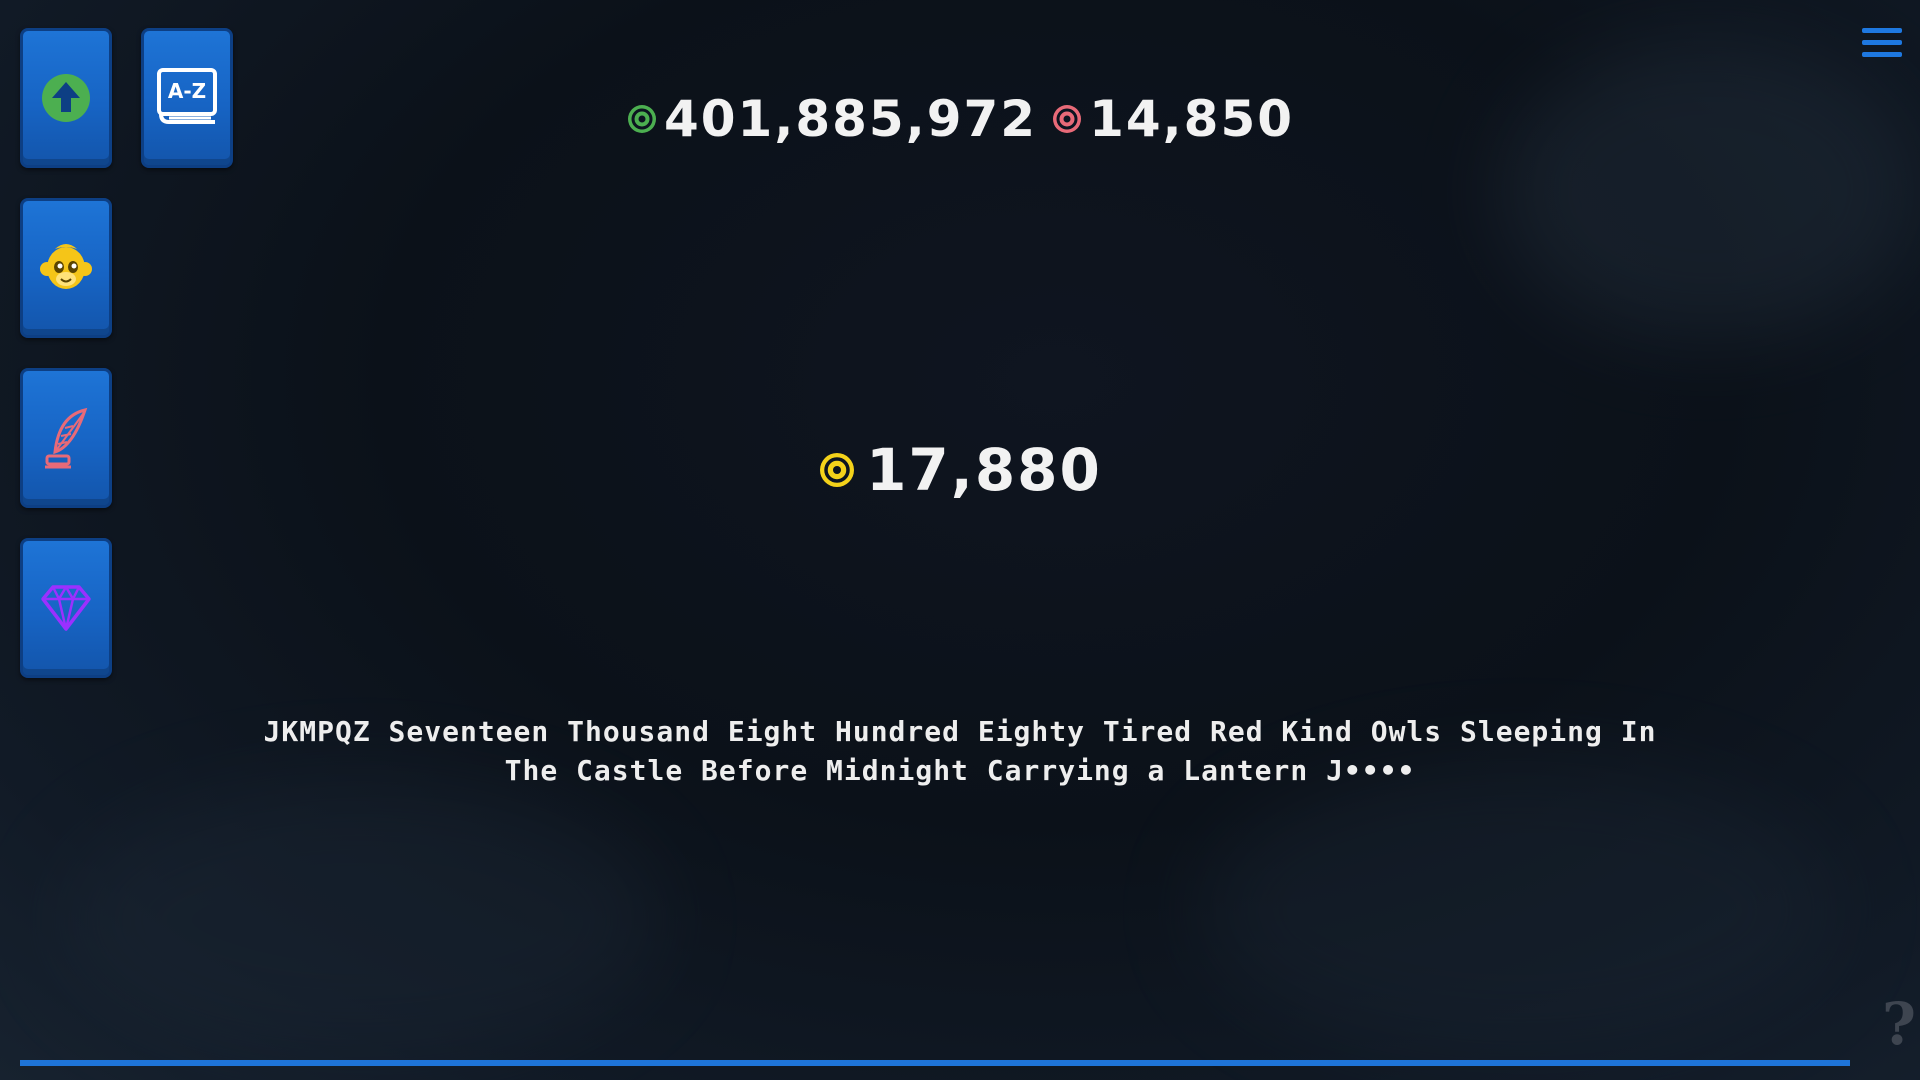  I want to click on monkey-button, so click(66, 268).